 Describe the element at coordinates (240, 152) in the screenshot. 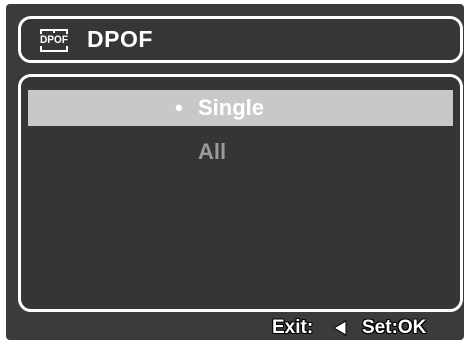

I see `menu-option-all: All` at that location.